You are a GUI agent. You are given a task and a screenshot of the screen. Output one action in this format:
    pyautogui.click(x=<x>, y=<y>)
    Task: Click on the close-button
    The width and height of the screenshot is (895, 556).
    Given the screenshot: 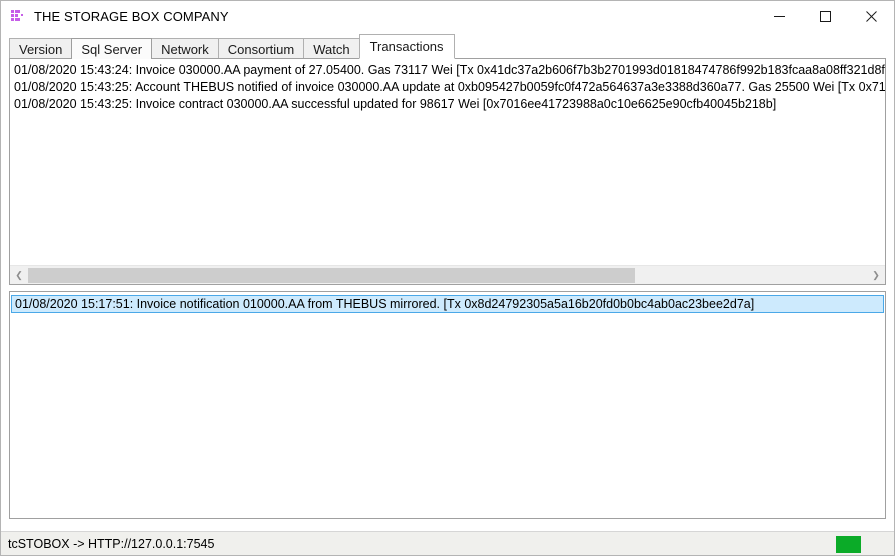 What is the action you would take?
    pyautogui.click(x=871, y=16)
    